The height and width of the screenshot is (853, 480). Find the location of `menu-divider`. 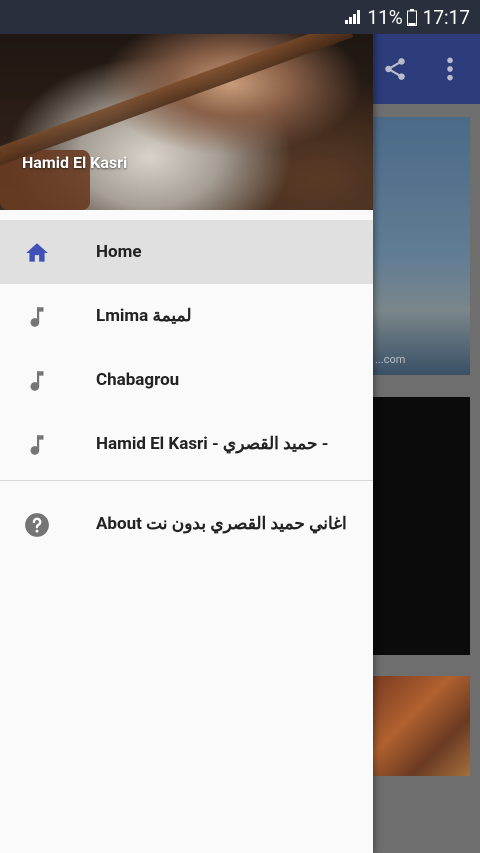

menu-divider is located at coordinates (186, 480).